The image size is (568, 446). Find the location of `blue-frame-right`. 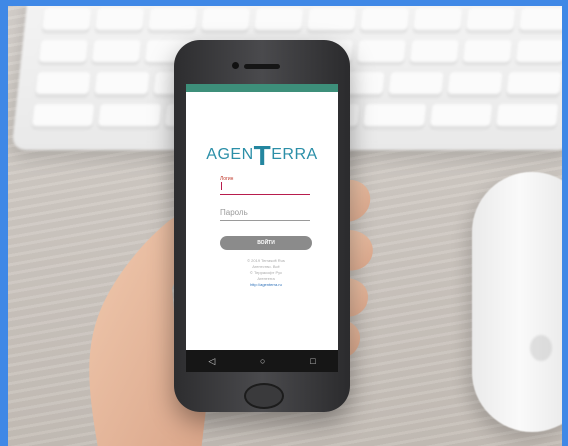

blue-frame-right is located at coordinates (565, 223).